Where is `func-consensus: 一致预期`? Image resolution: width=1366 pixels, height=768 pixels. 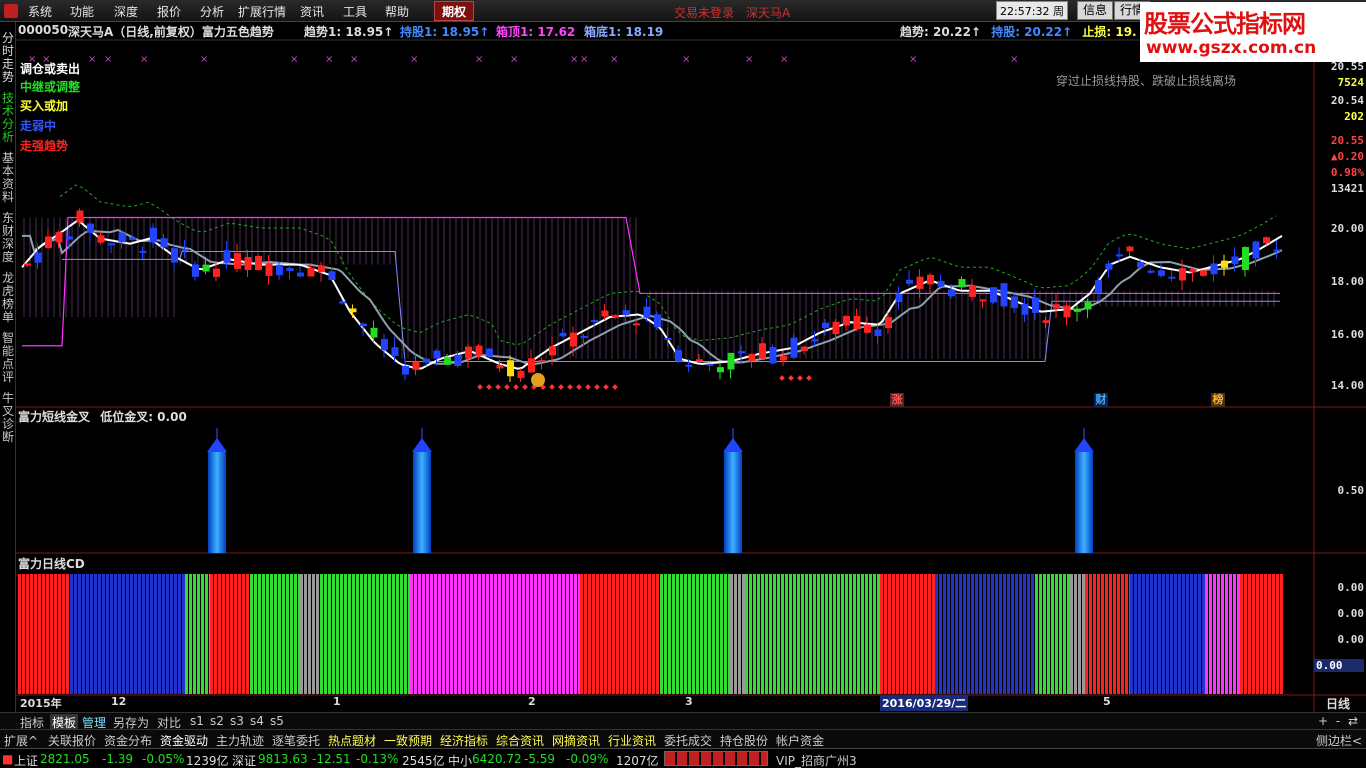 func-consensus: 一致预期 is located at coordinates (408, 740).